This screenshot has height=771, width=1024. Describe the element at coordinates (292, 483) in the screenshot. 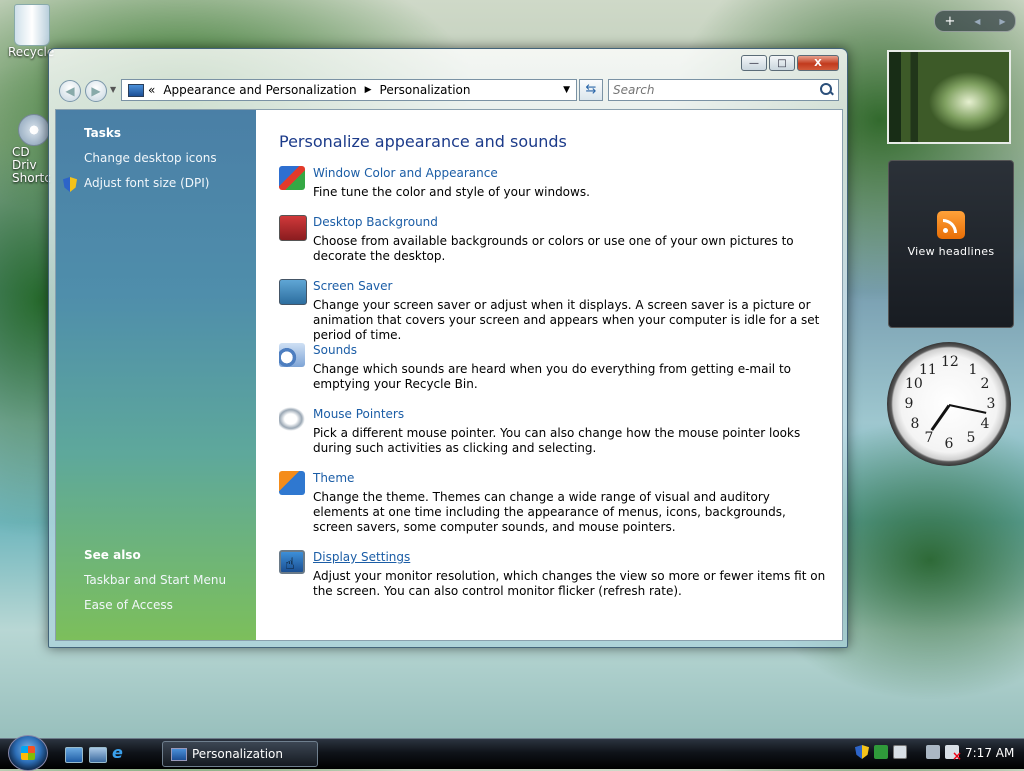

I see `theme-icon` at that location.